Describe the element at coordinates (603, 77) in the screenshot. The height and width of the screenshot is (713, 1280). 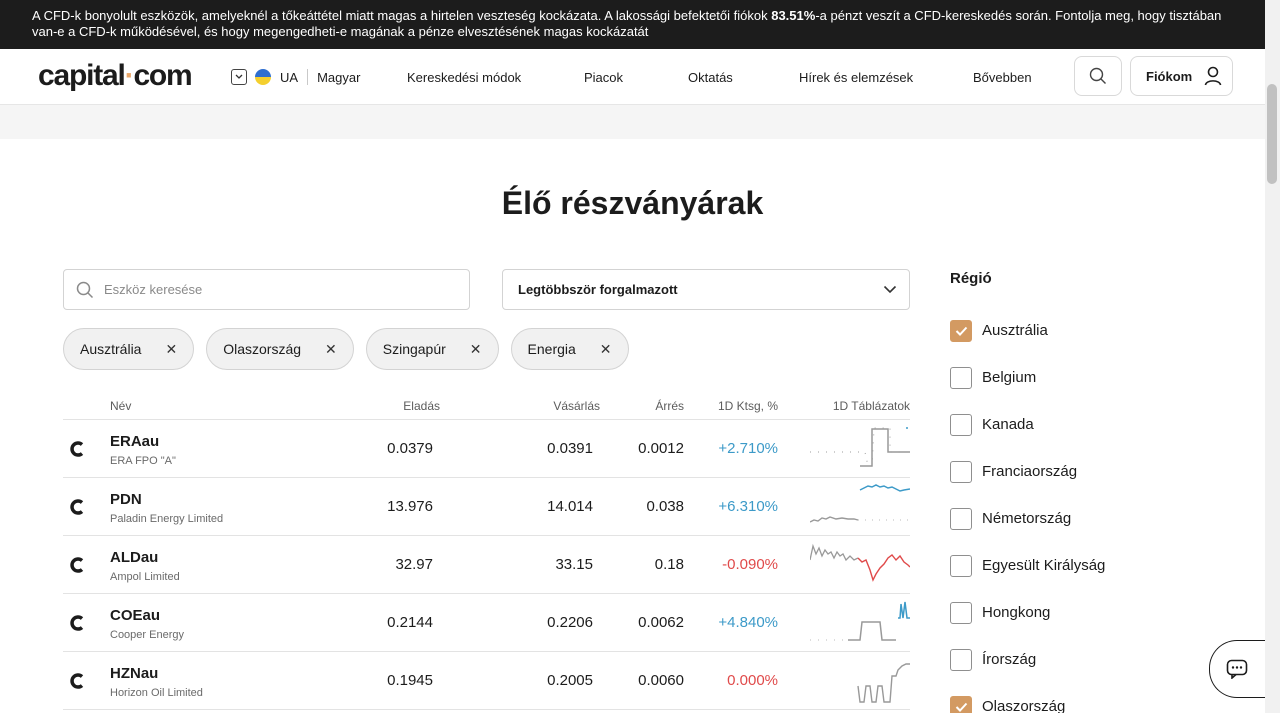
I see `nav-markets: Piacok` at that location.